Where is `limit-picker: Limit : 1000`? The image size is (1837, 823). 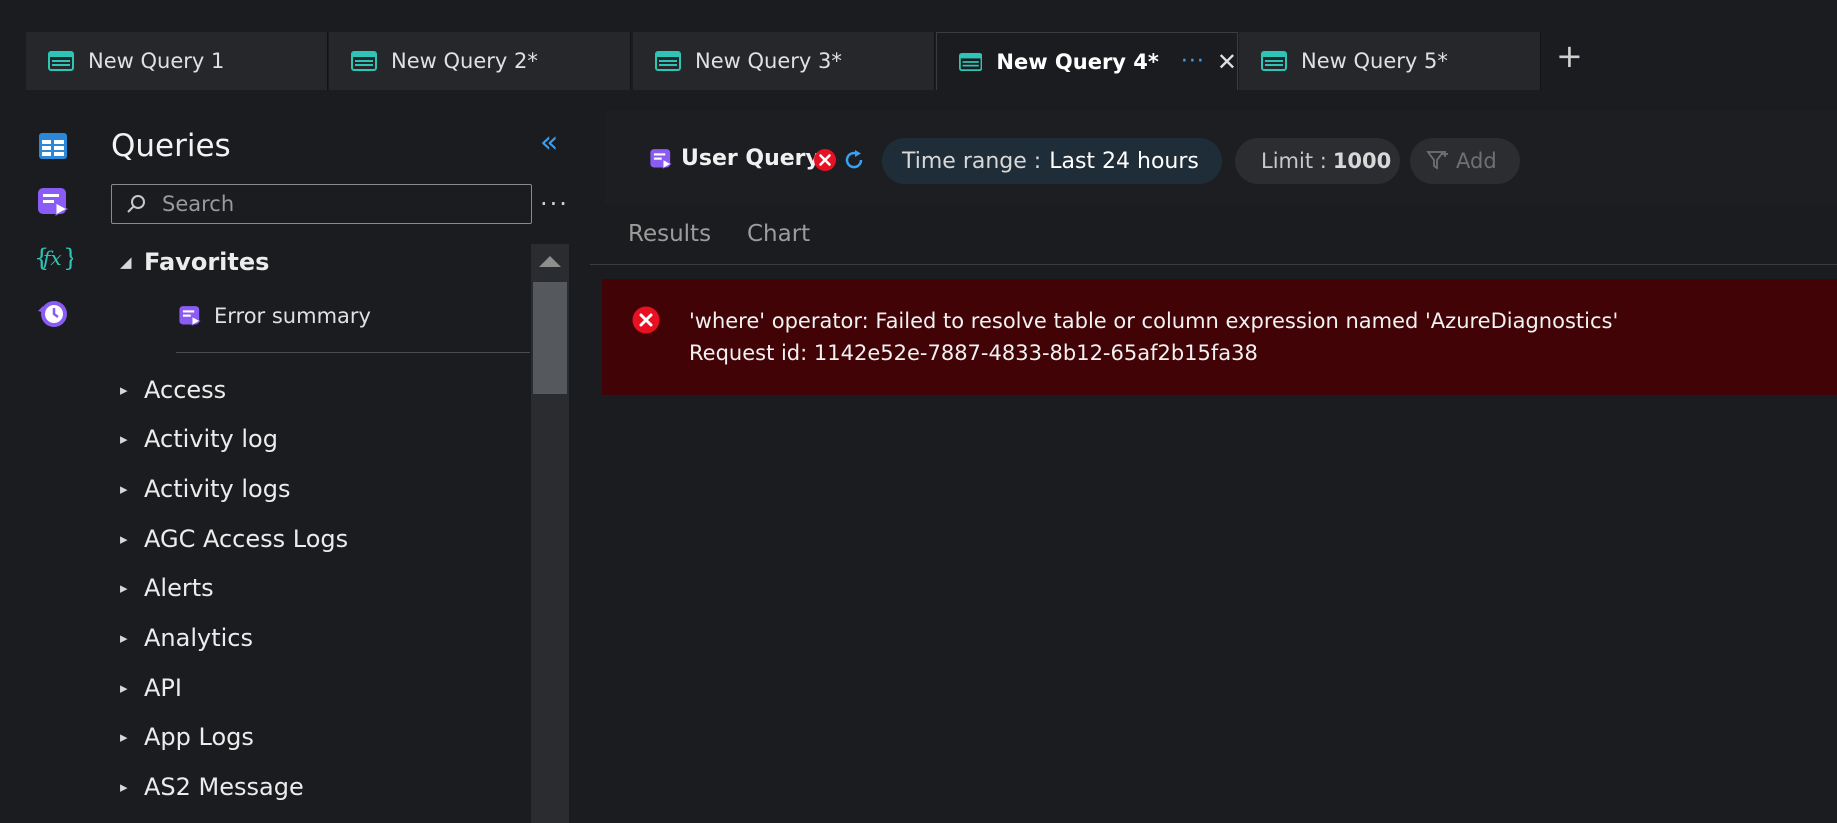 limit-picker: Limit : 1000 is located at coordinates (1317, 161).